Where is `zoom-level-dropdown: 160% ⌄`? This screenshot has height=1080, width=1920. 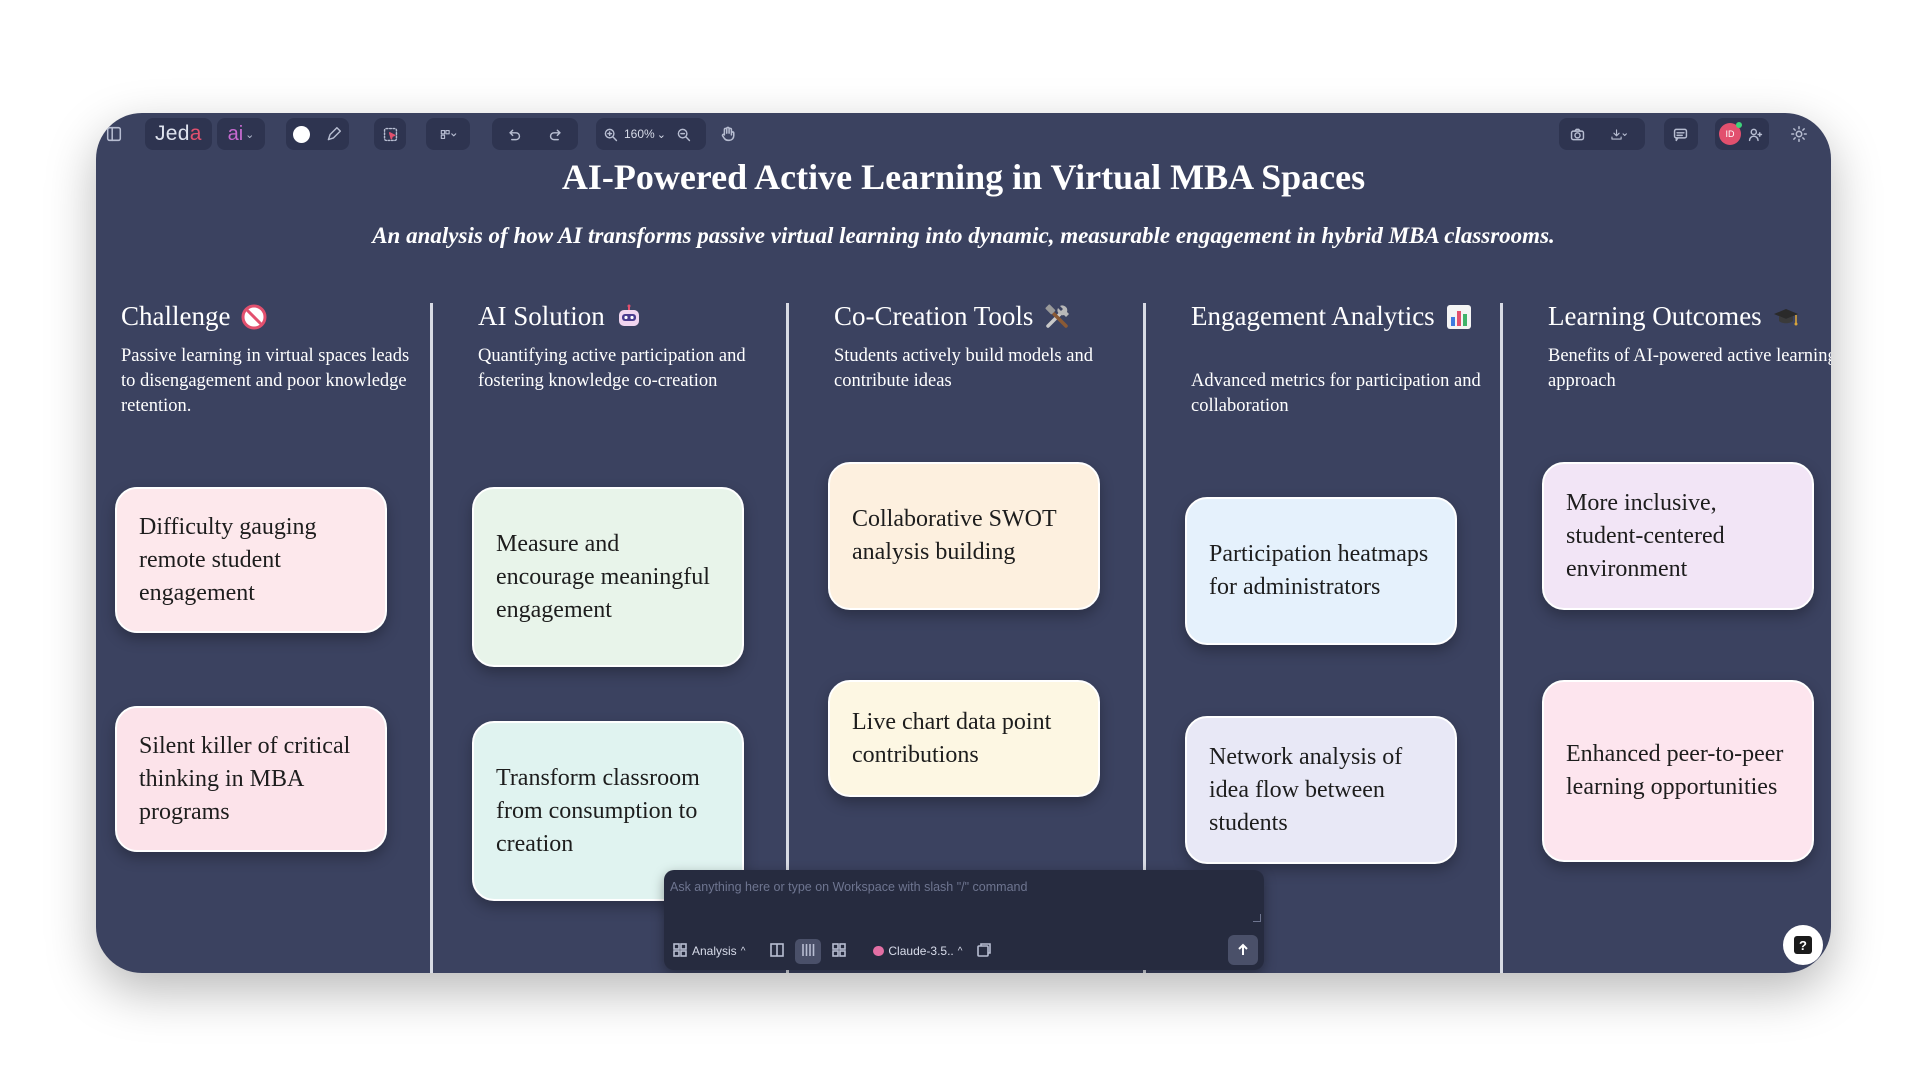 zoom-level-dropdown: 160% ⌄ is located at coordinates (645, 134).